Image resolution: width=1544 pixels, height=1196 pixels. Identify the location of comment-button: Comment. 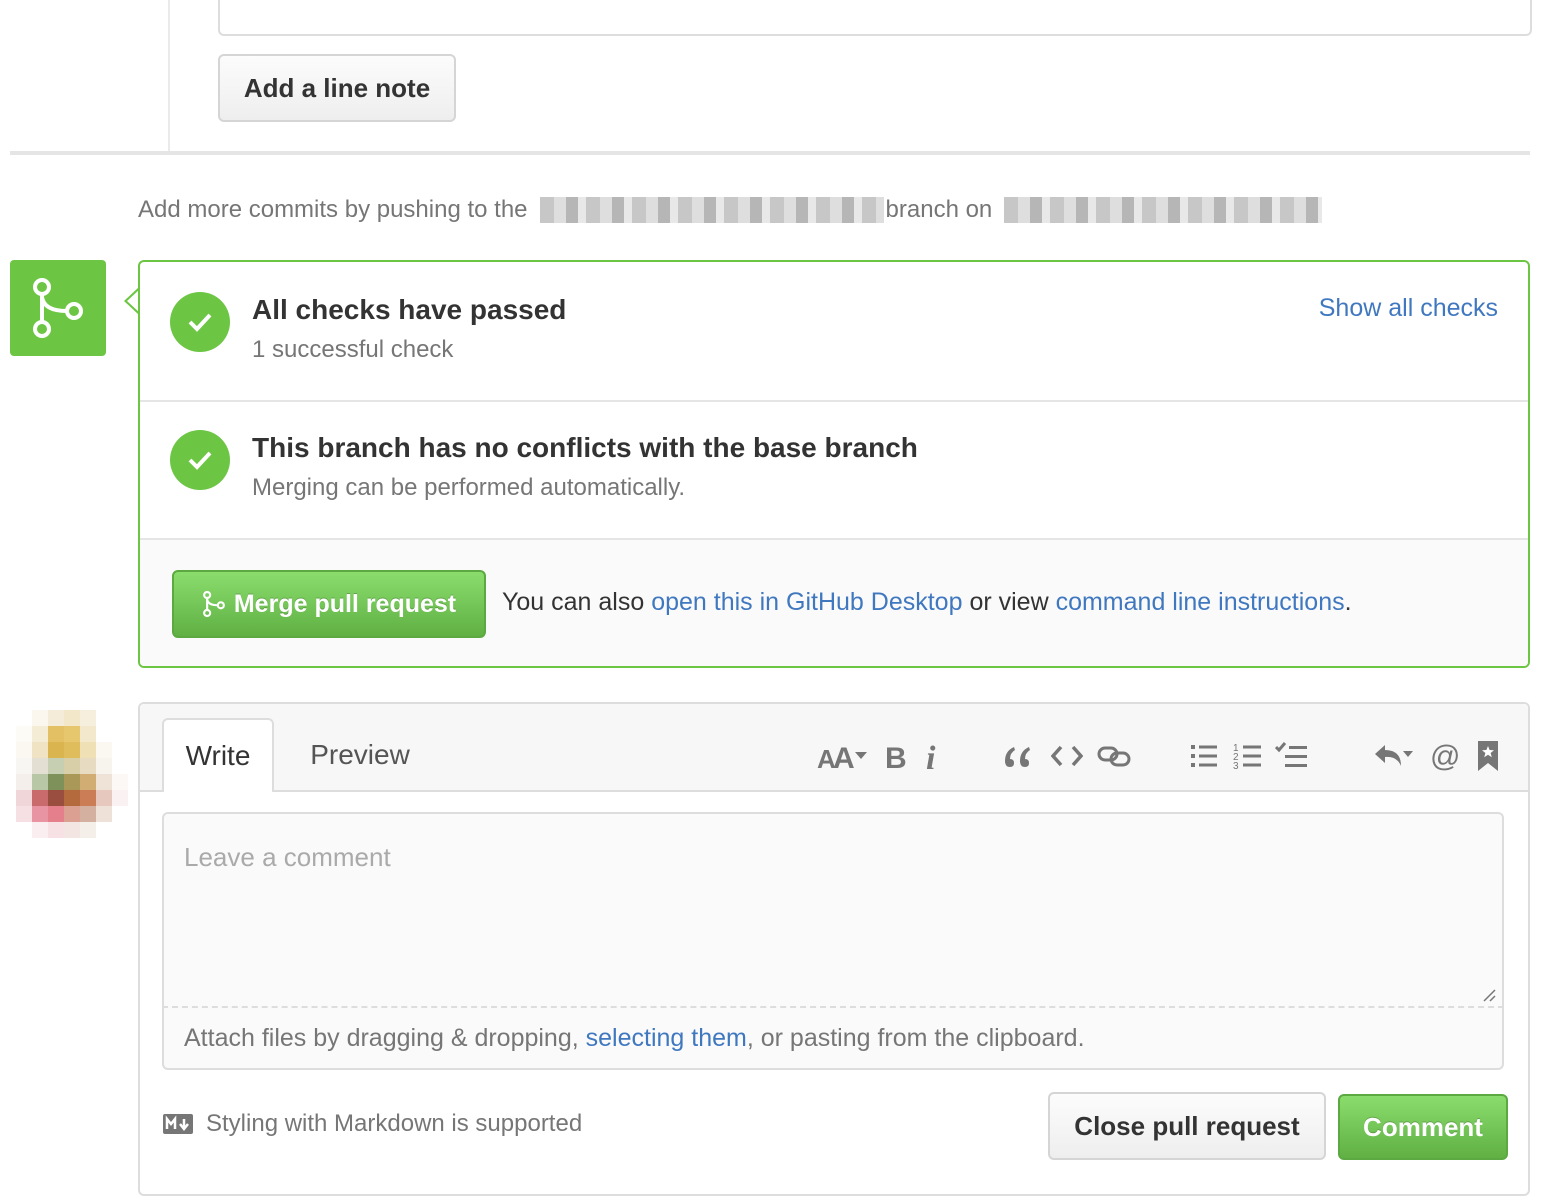
(1423, 1127).